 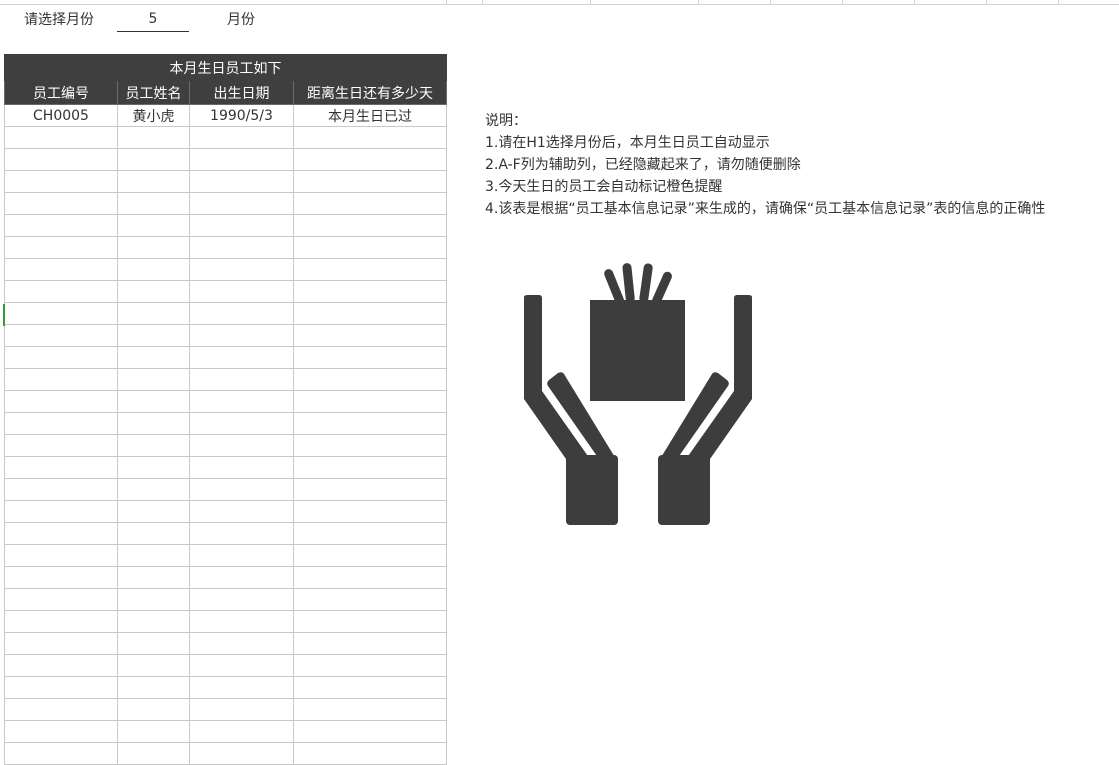 I want to click on col-header-days-until-birthday: 距离生日还有多少天, so click(x=370, y=92).